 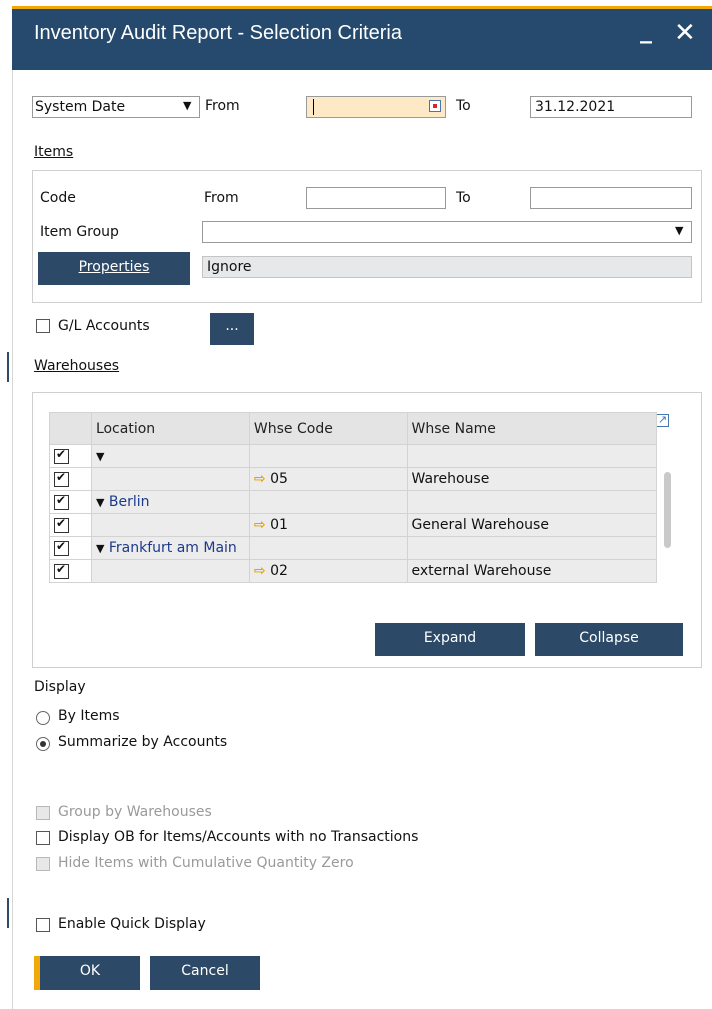 I want to click on ok-button: OK, so click(x=90, y=973).